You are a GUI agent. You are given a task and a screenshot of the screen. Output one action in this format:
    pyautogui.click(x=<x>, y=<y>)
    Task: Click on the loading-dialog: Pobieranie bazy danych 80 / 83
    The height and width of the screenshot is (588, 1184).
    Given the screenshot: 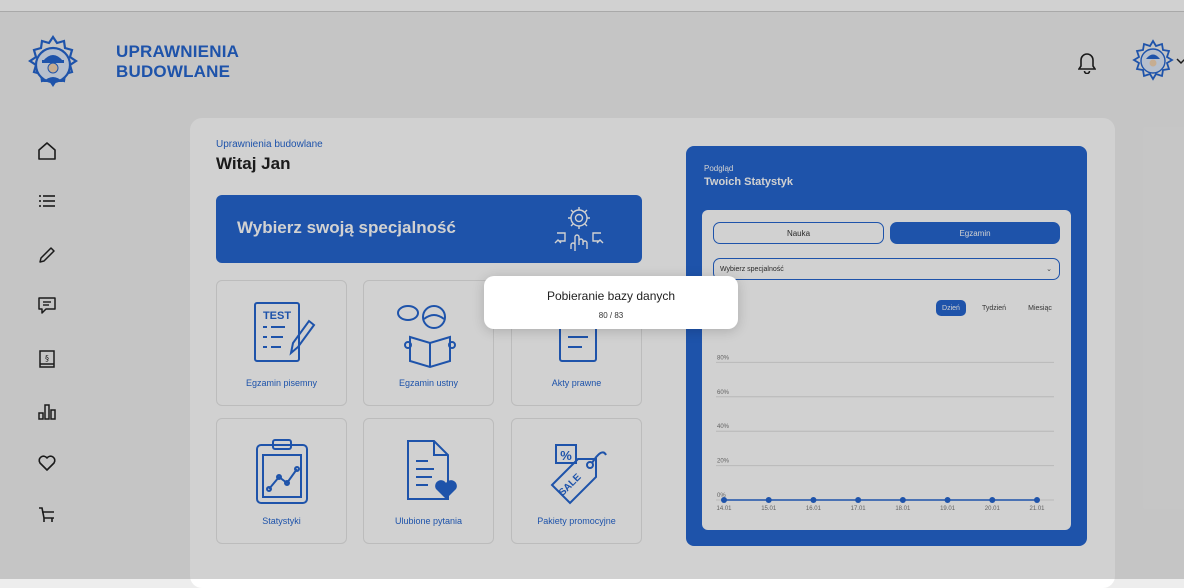 What is the action you would take?
    pyautogui.click(x=611, y=302)
    